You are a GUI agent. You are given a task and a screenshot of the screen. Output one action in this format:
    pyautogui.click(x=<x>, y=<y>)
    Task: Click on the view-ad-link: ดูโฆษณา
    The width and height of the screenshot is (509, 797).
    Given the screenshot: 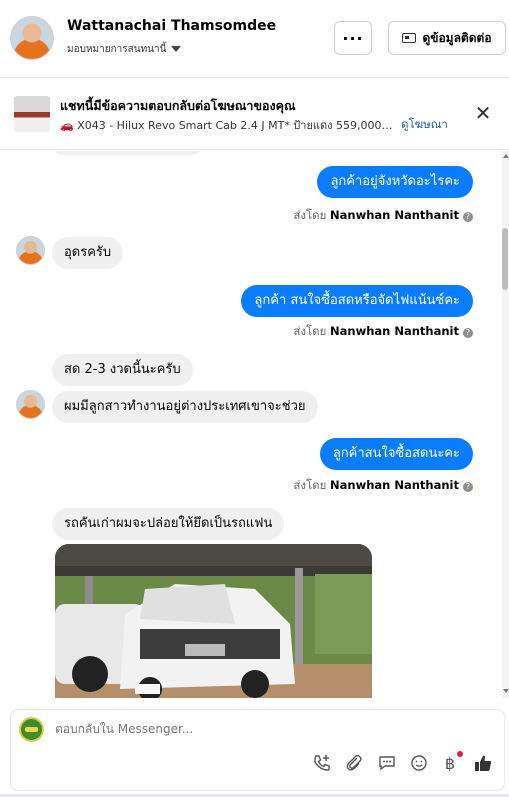 What is the action you would take?
    pyautogui.click(x=424, y=125)
    